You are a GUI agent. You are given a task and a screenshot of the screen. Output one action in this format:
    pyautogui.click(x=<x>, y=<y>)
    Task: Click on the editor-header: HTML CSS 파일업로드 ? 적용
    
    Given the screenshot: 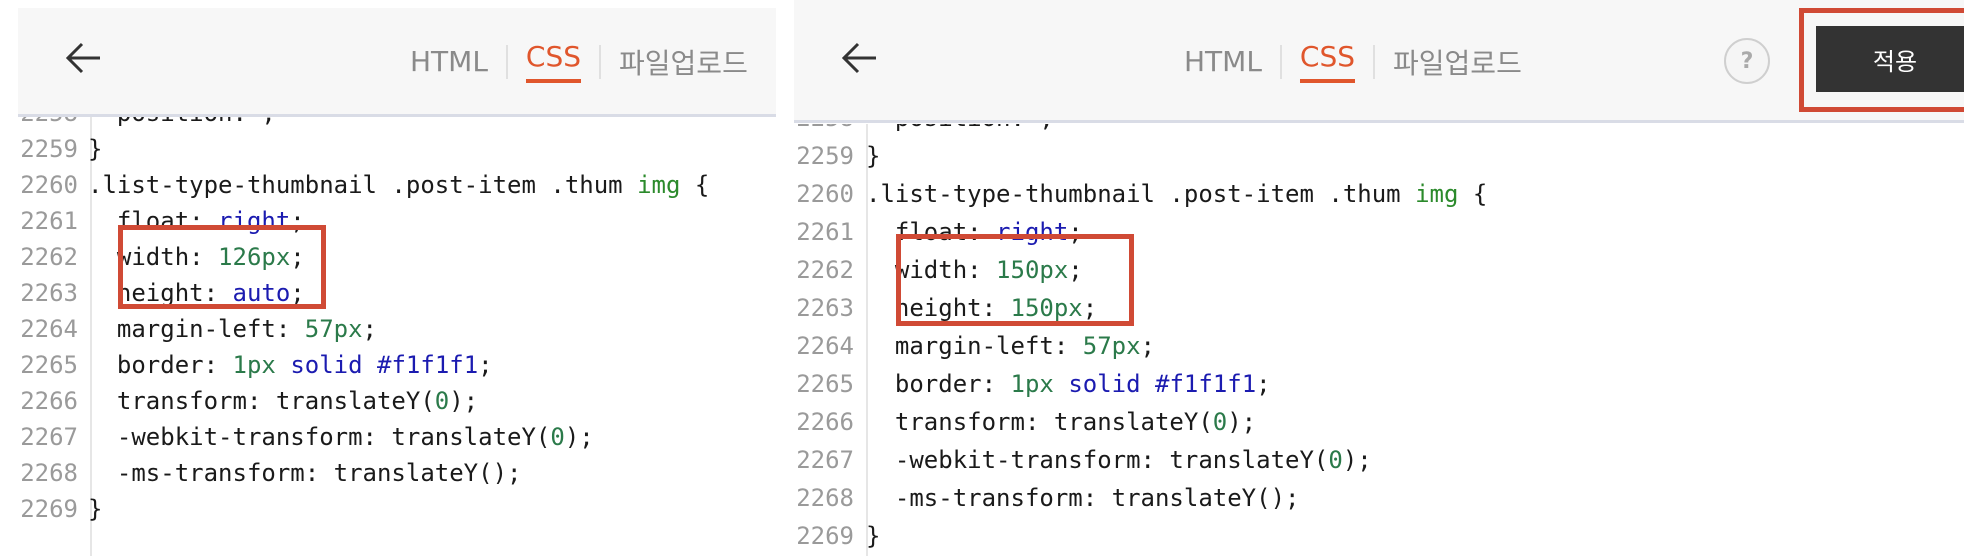 What is the action you would take?
    pyautogui.click(x=1379, y=61)
    